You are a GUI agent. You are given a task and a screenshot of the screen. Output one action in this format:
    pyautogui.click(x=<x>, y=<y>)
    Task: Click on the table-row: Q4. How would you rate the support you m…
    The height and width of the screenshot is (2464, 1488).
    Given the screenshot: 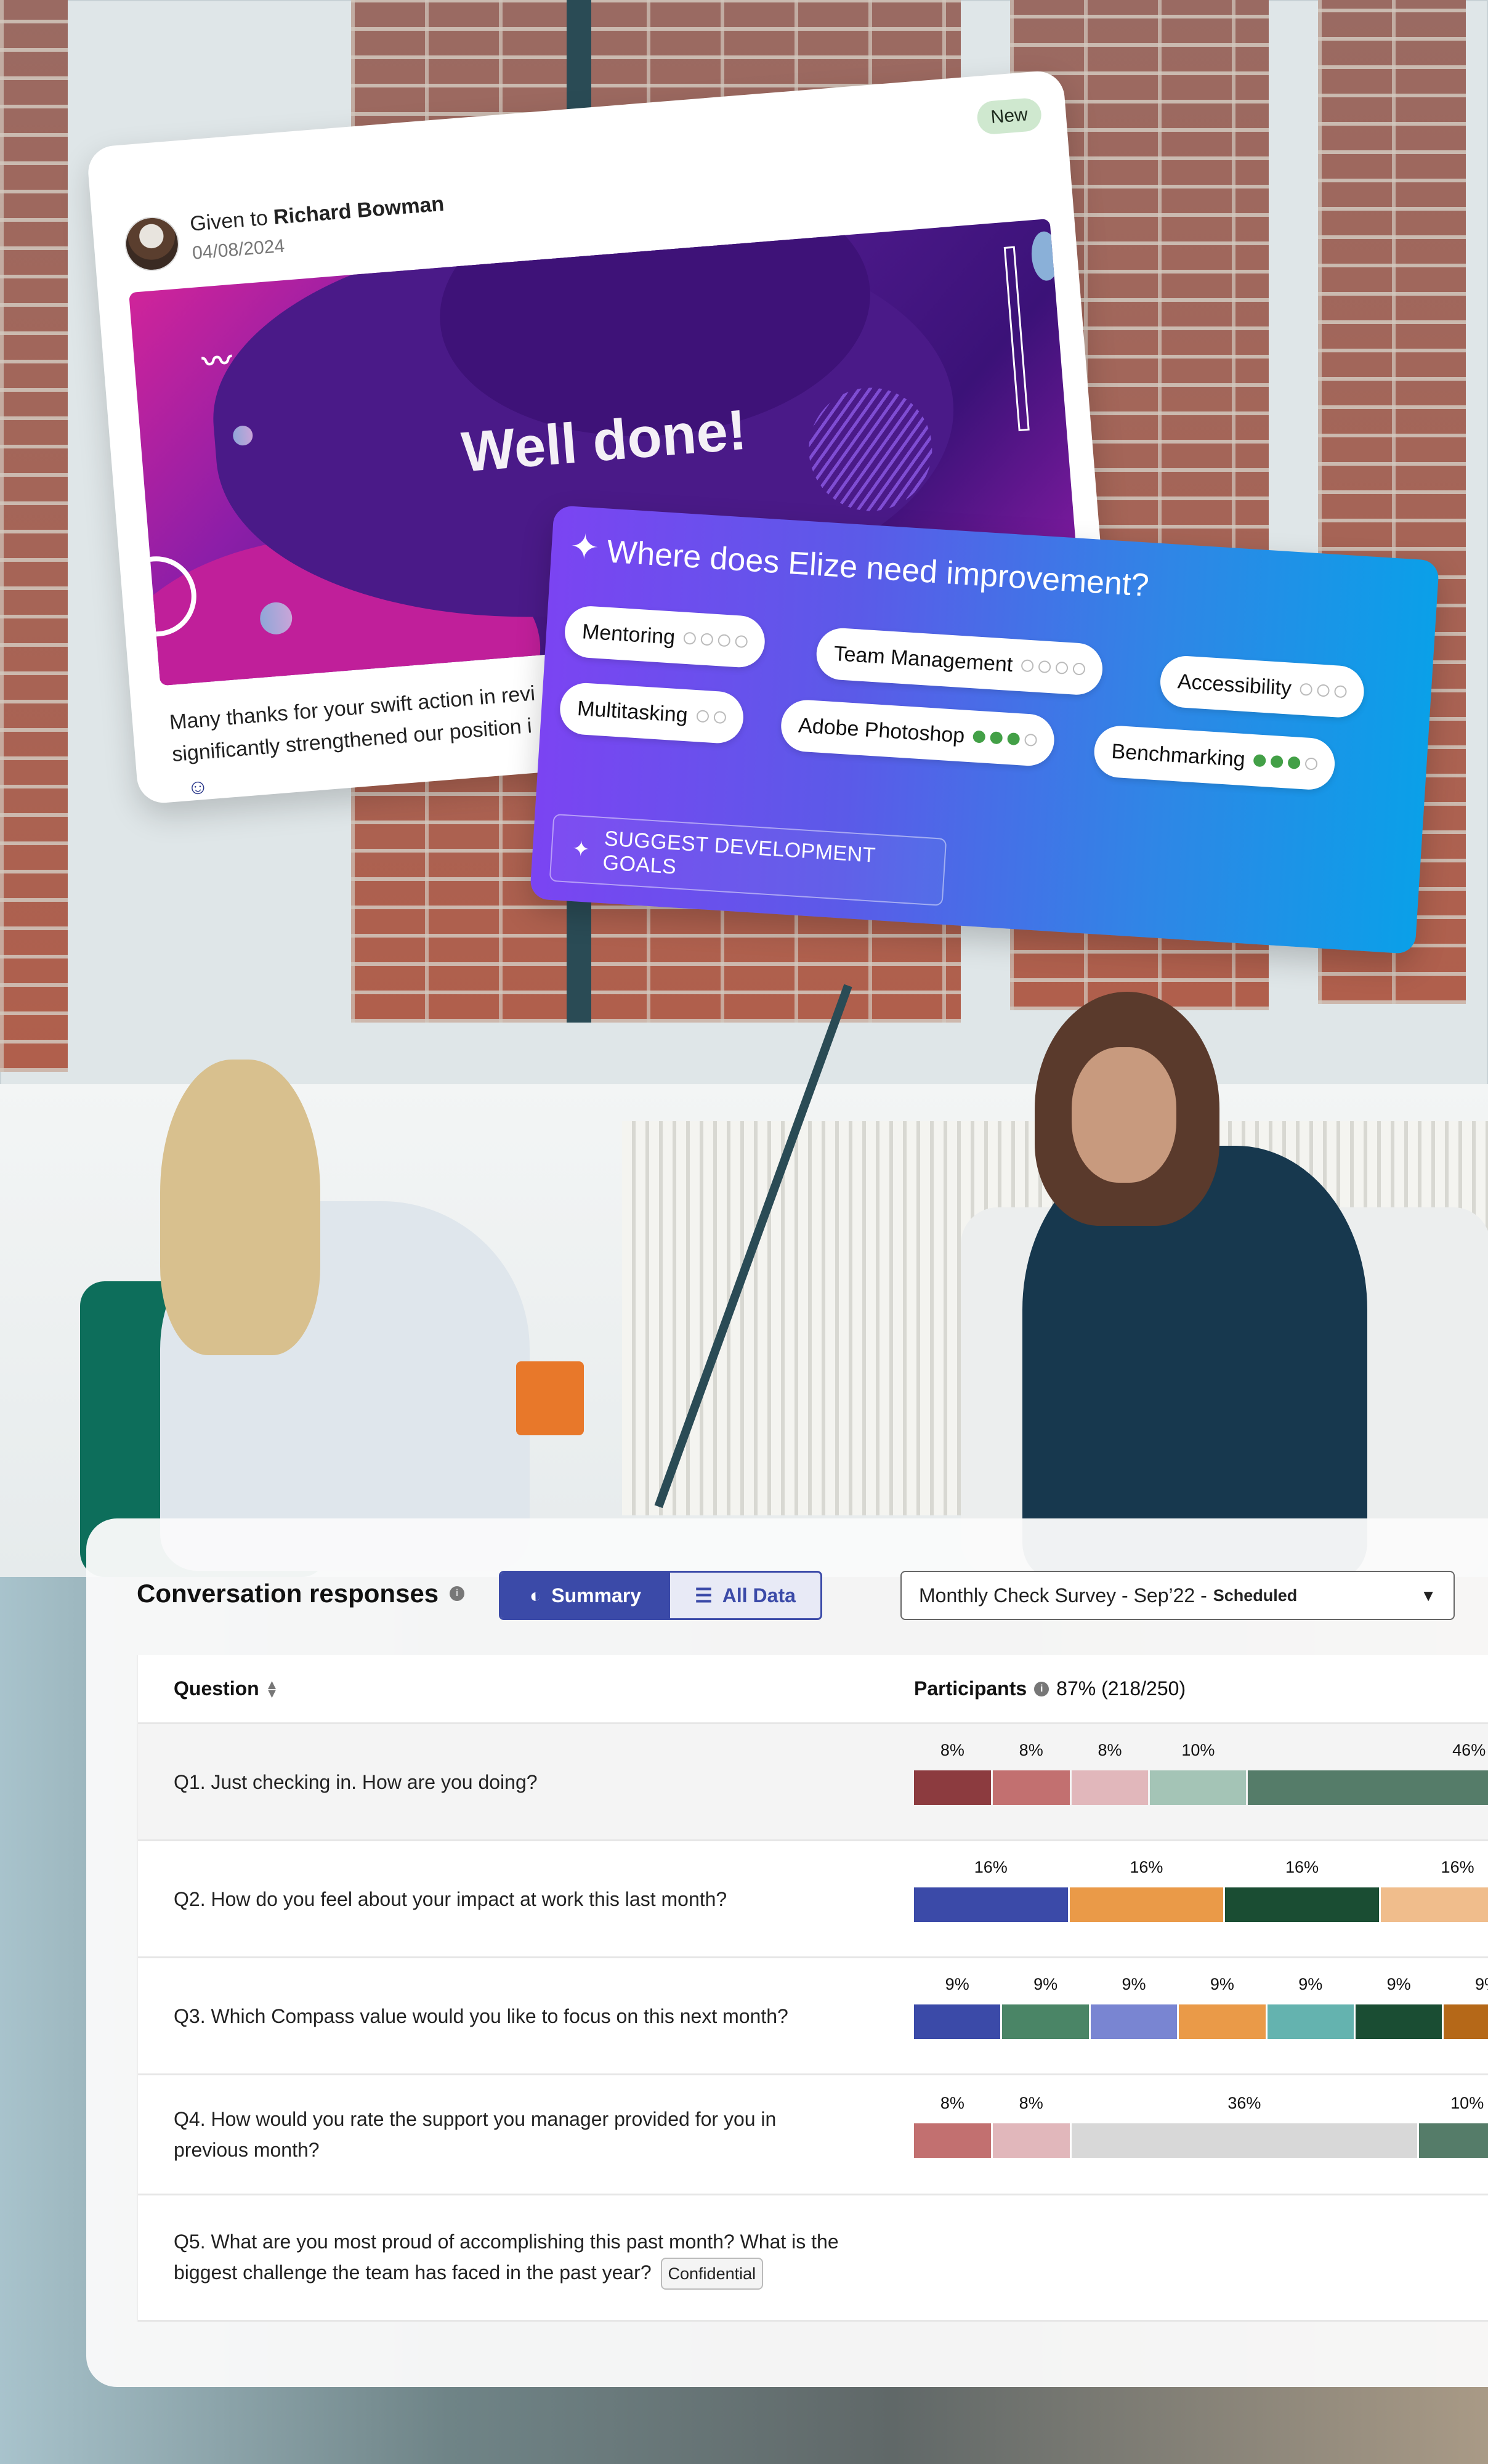 What is the action you would take?
    pyautogui.click(x=813, y=2135)
    